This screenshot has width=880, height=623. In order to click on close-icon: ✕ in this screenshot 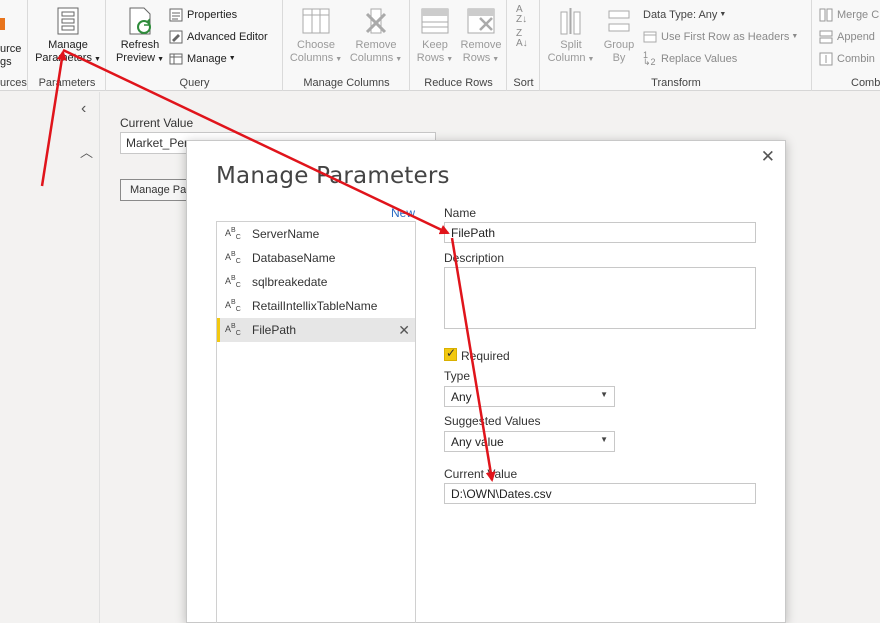, I will do `click(768, 157)`.